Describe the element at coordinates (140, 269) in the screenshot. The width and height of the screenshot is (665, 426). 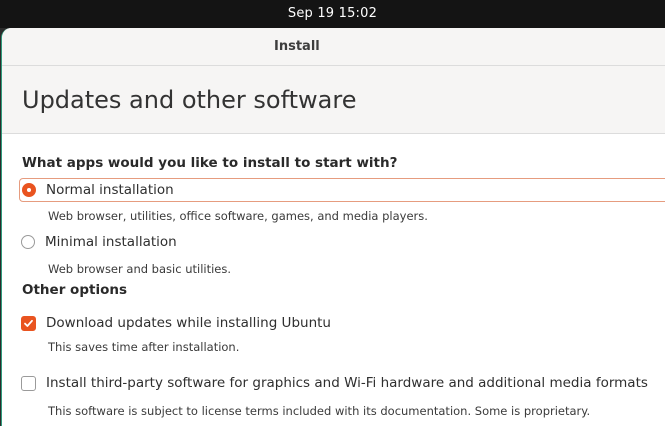
I see `minimal-installation-description: Web browser and basic utilities.` at that location.